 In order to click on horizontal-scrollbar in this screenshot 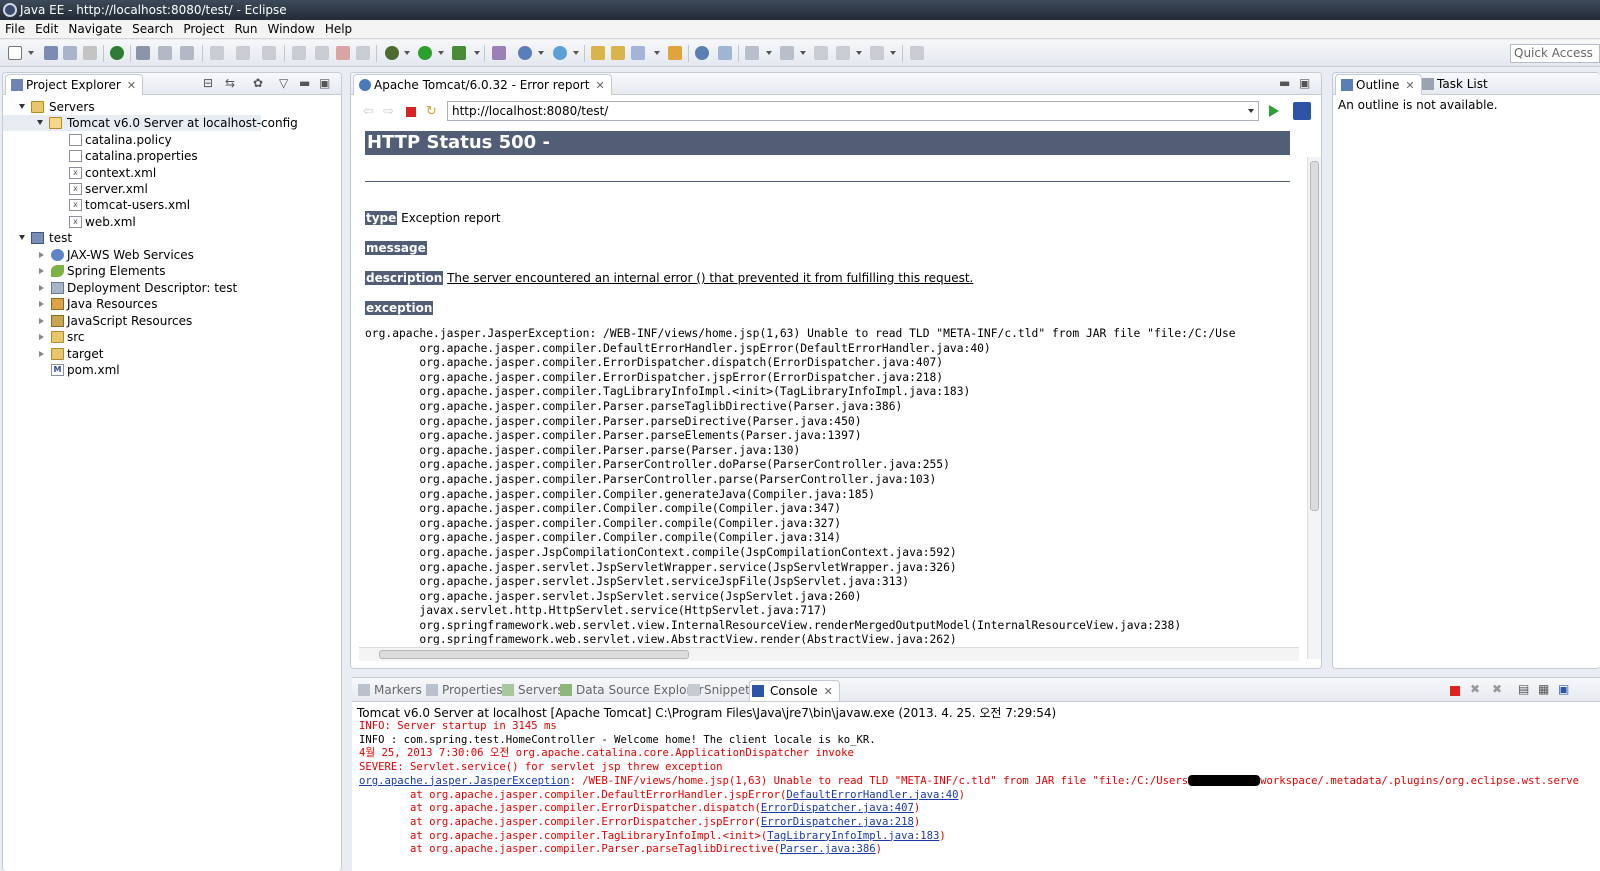, I will do `click(829, 654)`.